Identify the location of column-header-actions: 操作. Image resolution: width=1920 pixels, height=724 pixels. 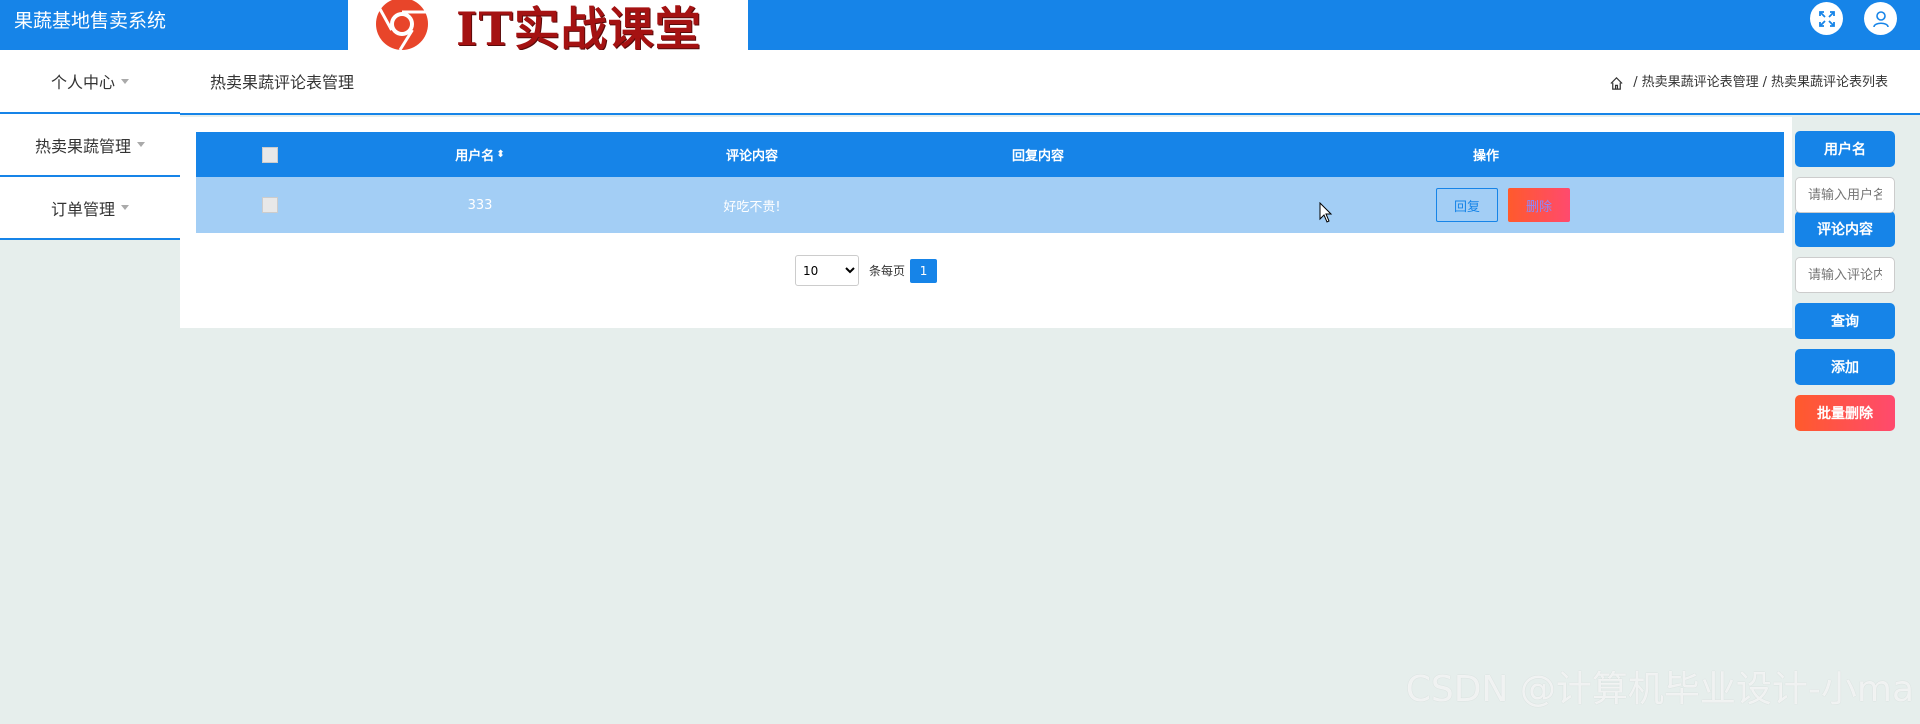
(1485, 156).